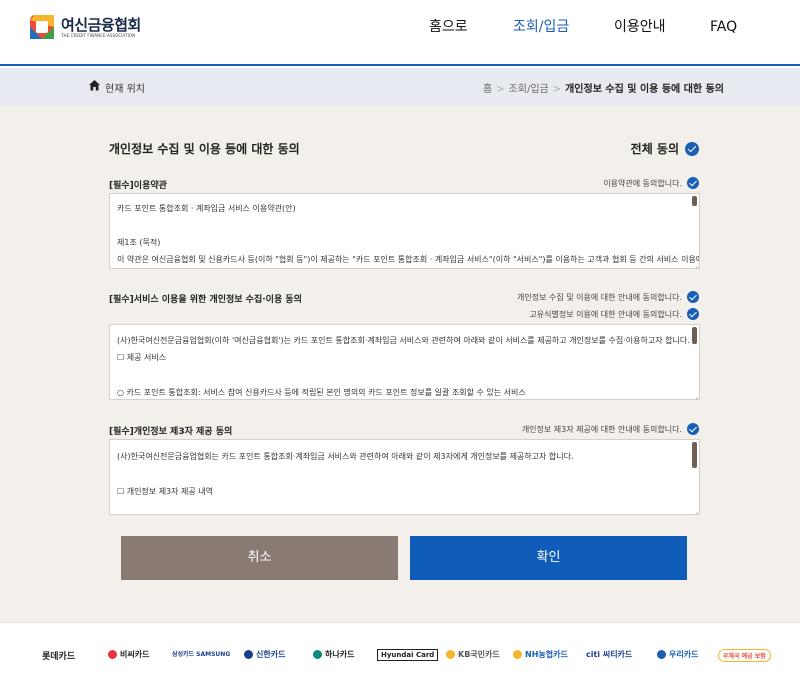  I want to click on agree-terms: 이용약관에 동의합니다., so click(651, 183).